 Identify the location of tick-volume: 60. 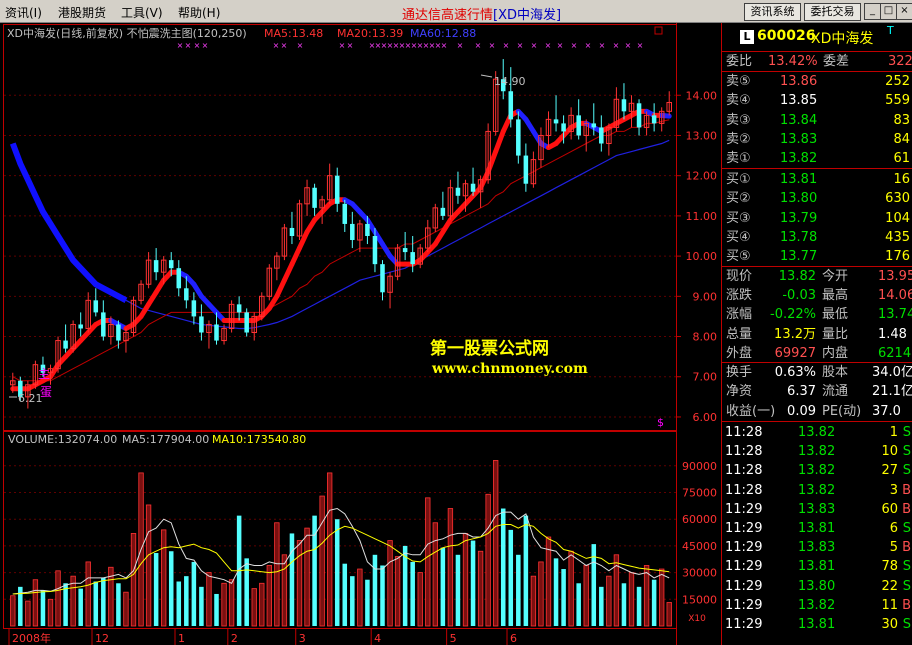
(889, 509).